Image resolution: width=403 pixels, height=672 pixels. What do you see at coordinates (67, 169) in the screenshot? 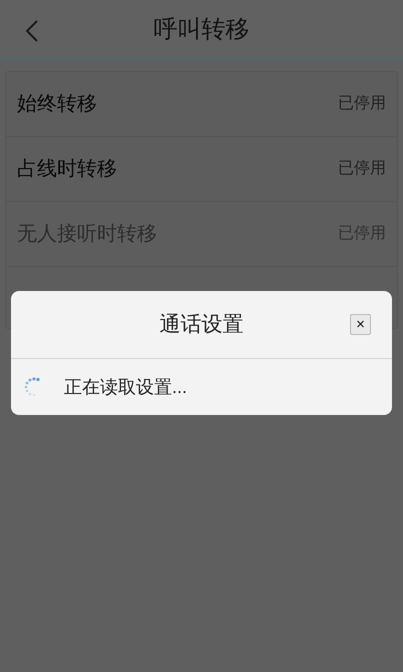
I see `row-label: 占线时转移` at bounding box center [67, 169].